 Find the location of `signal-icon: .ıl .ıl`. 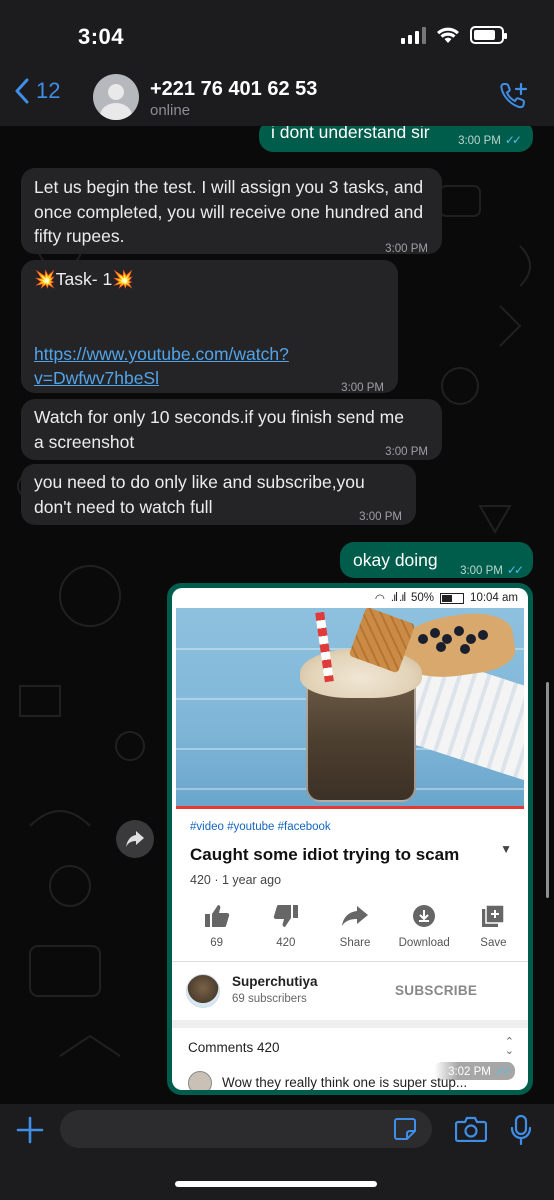

signal-icon: .ıl .ıl is located at coordinates (398, 598).